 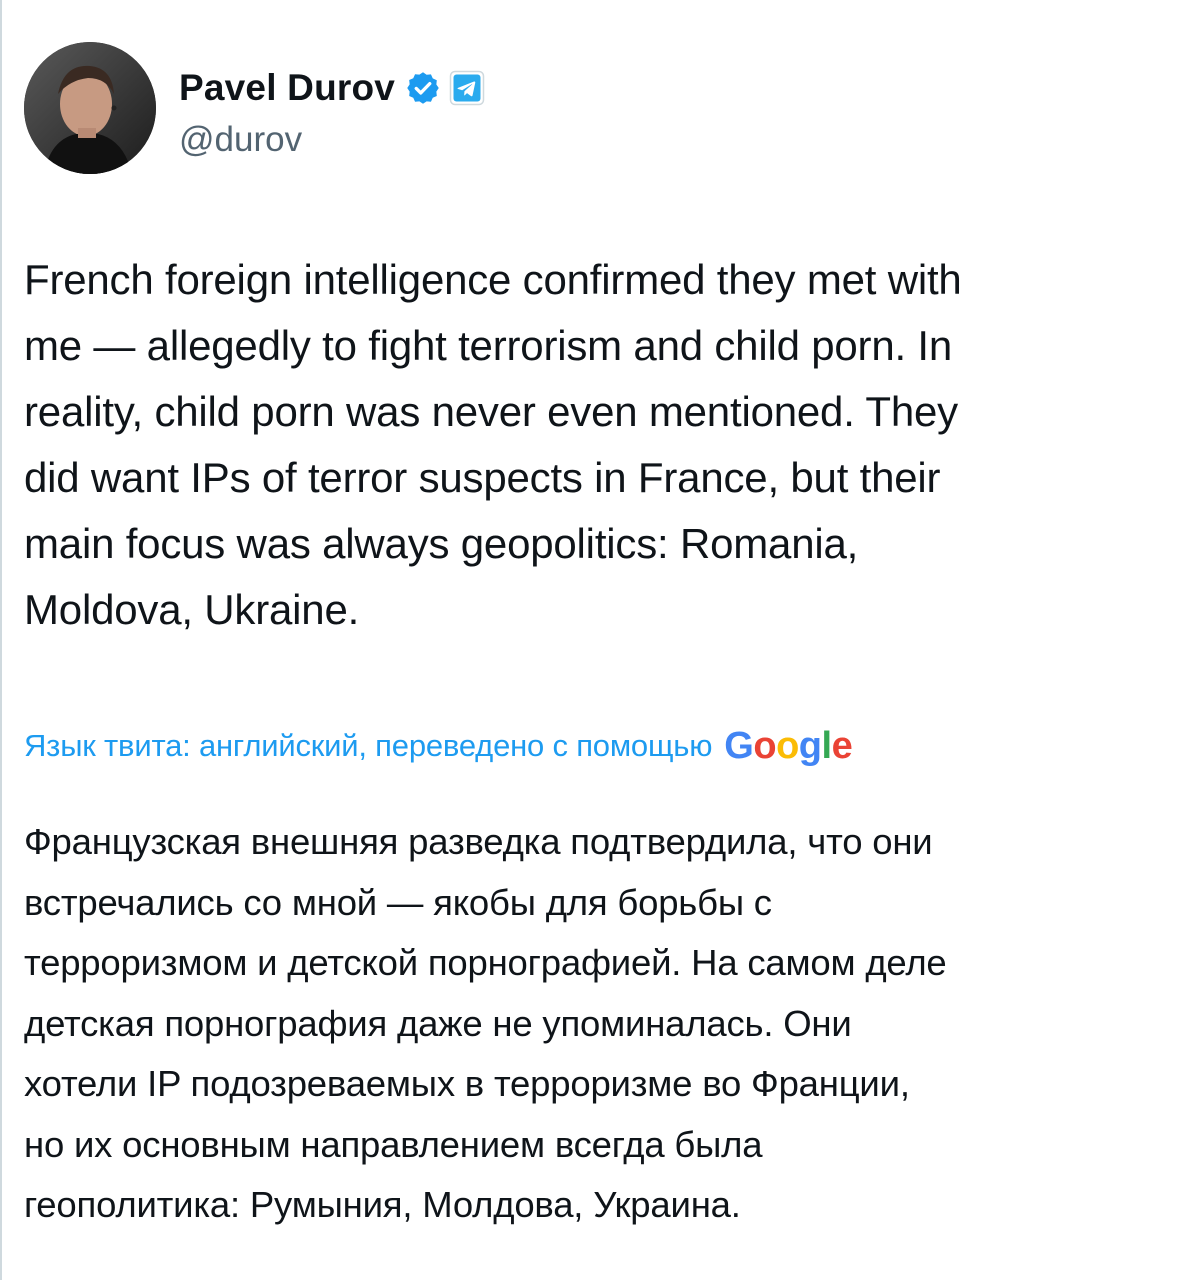 What do you see at coordinates (842, 745) in the screenshot?
I see `google-logo-letter: e` at bounding box center [842, 745].